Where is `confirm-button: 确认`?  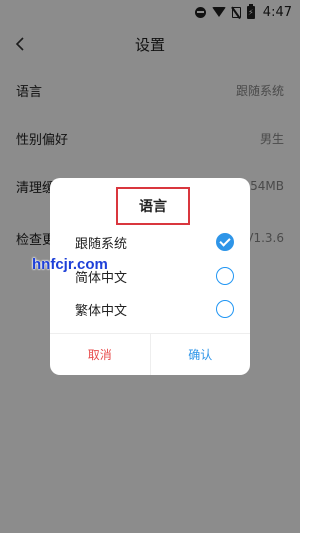 confirm-button: 确认 is located at coordinates (201, 354).